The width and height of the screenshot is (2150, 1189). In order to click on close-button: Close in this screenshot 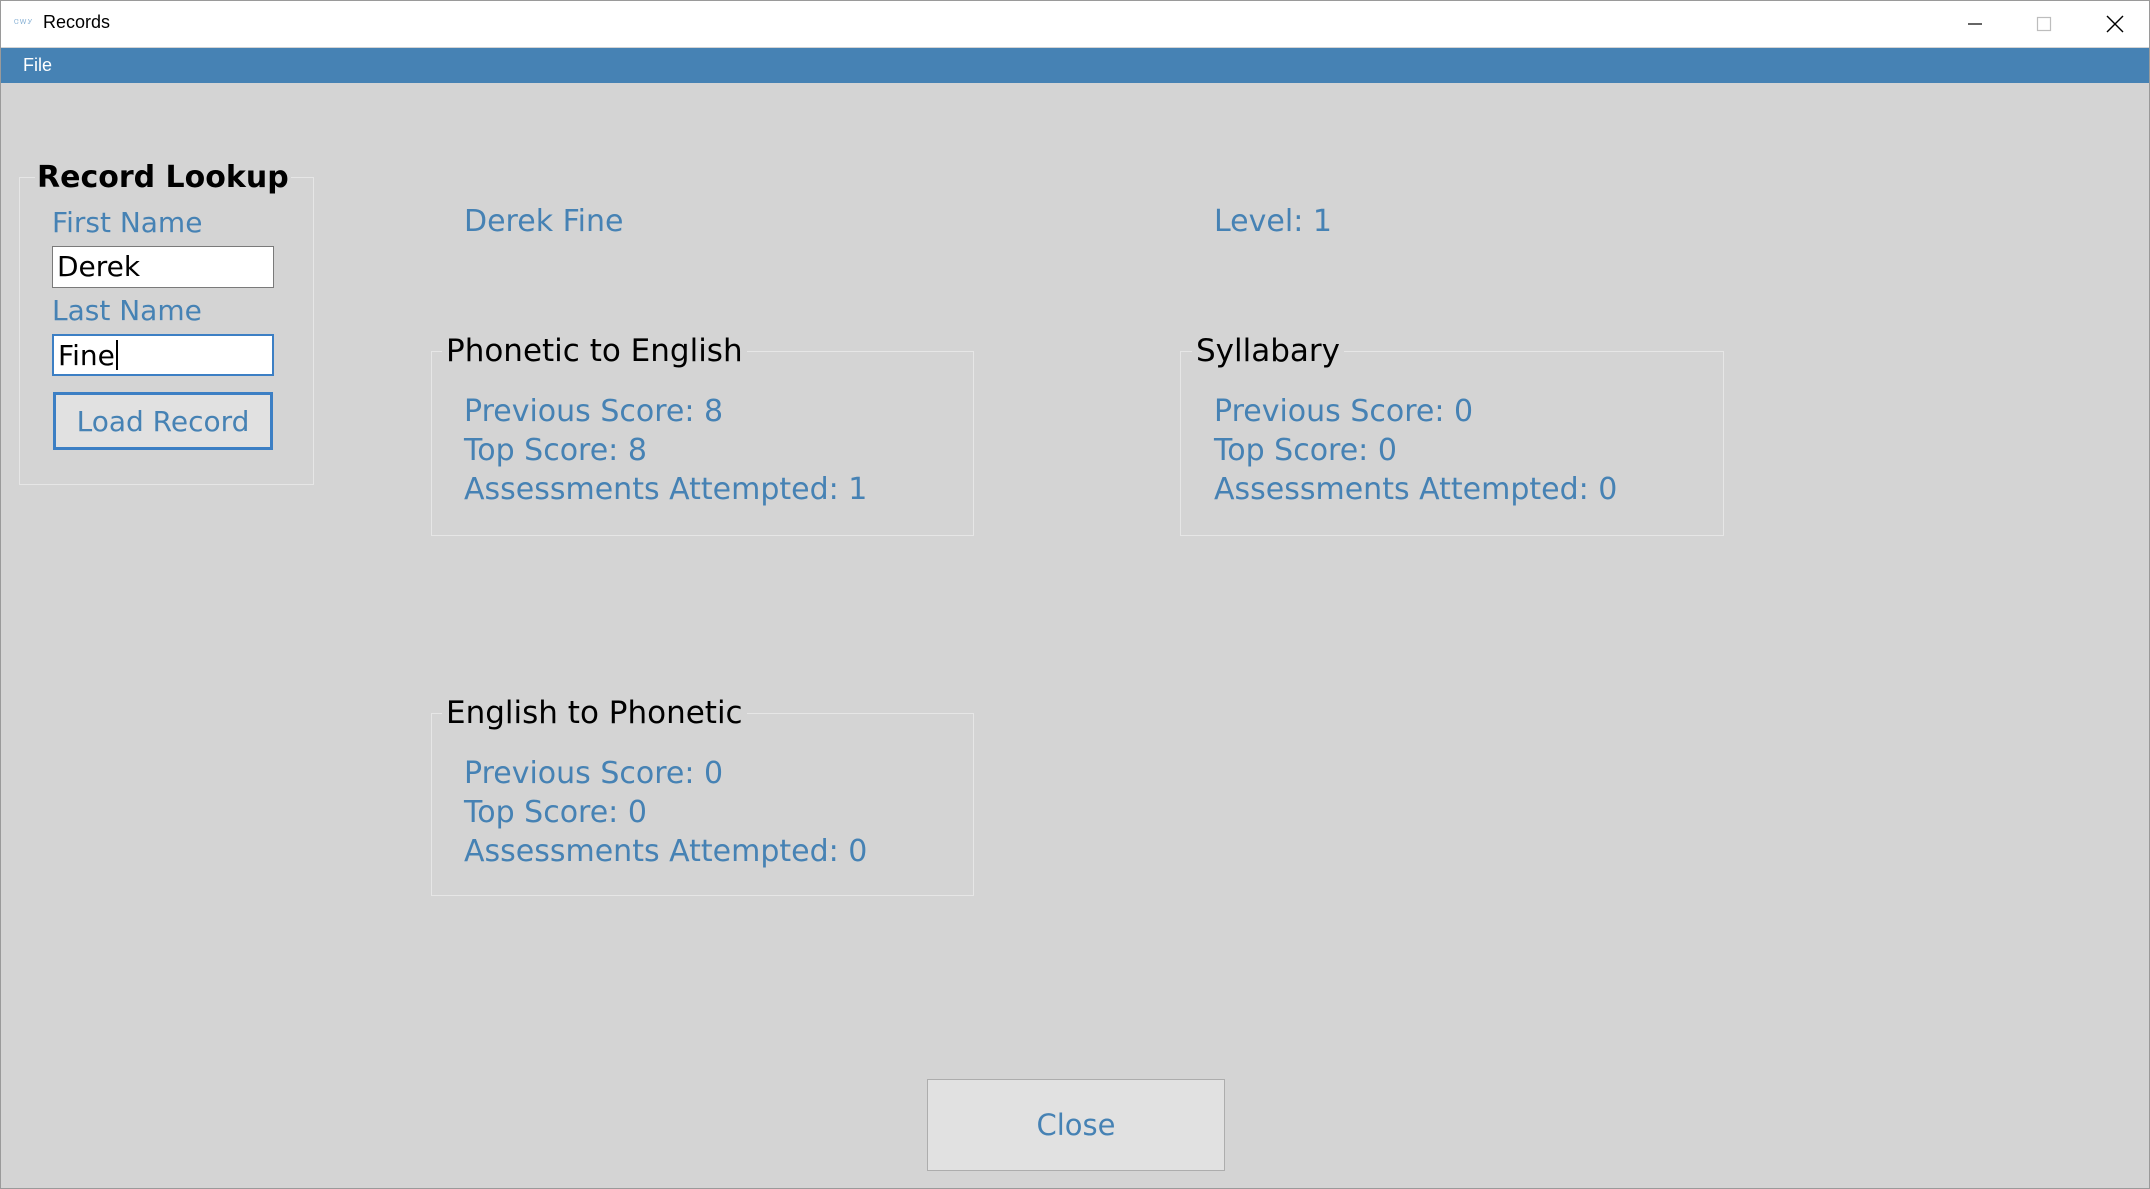, I will do `click(1076, 1125)`.